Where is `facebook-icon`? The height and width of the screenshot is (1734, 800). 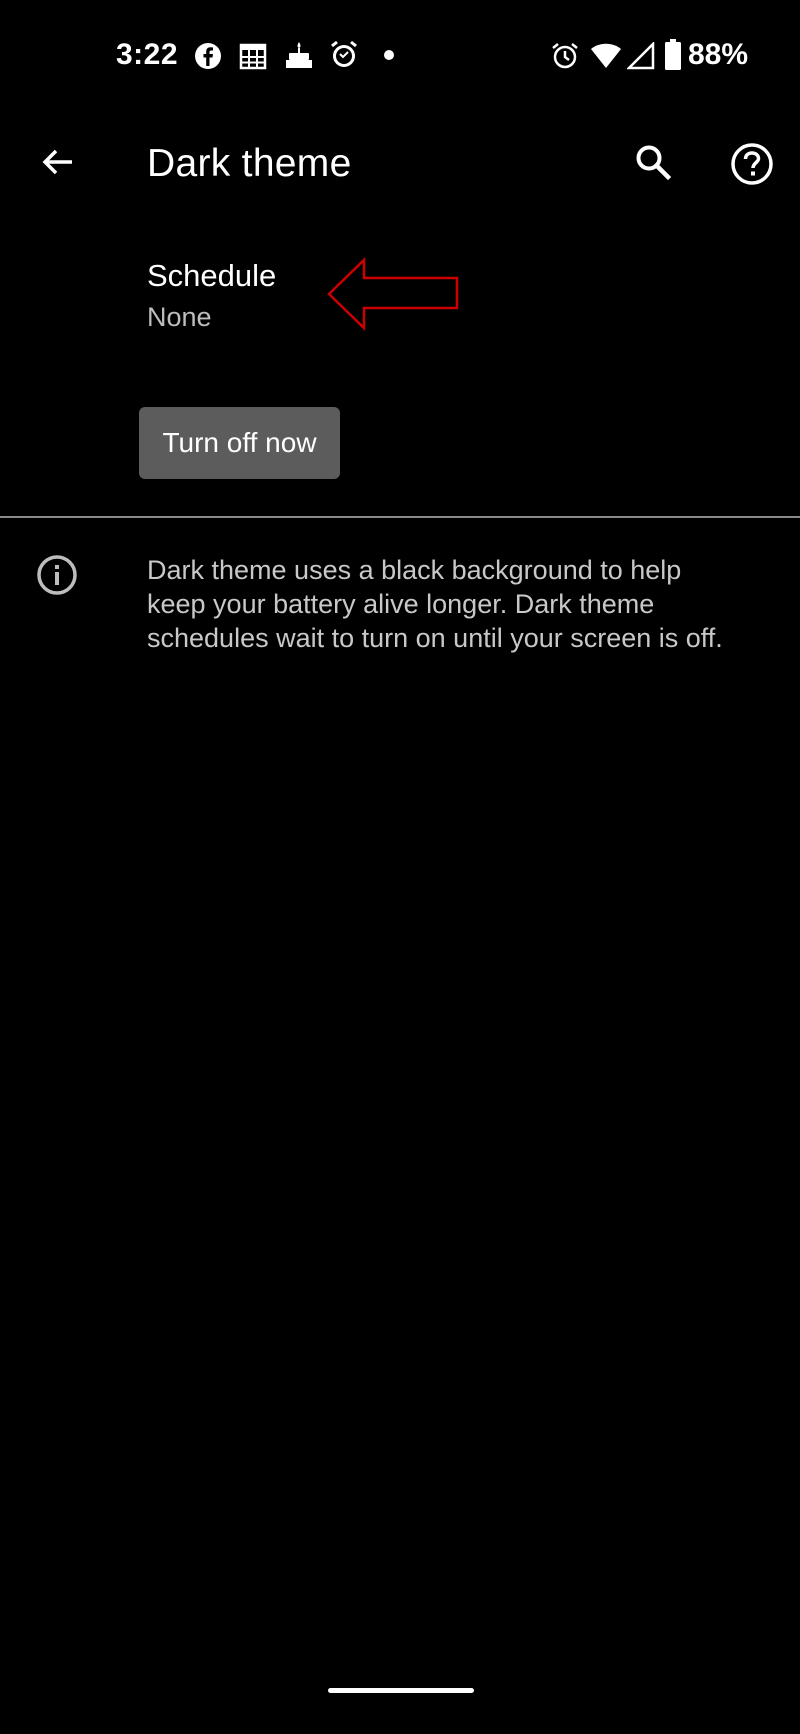
facebook-icon is located at coordinates (208, 56).